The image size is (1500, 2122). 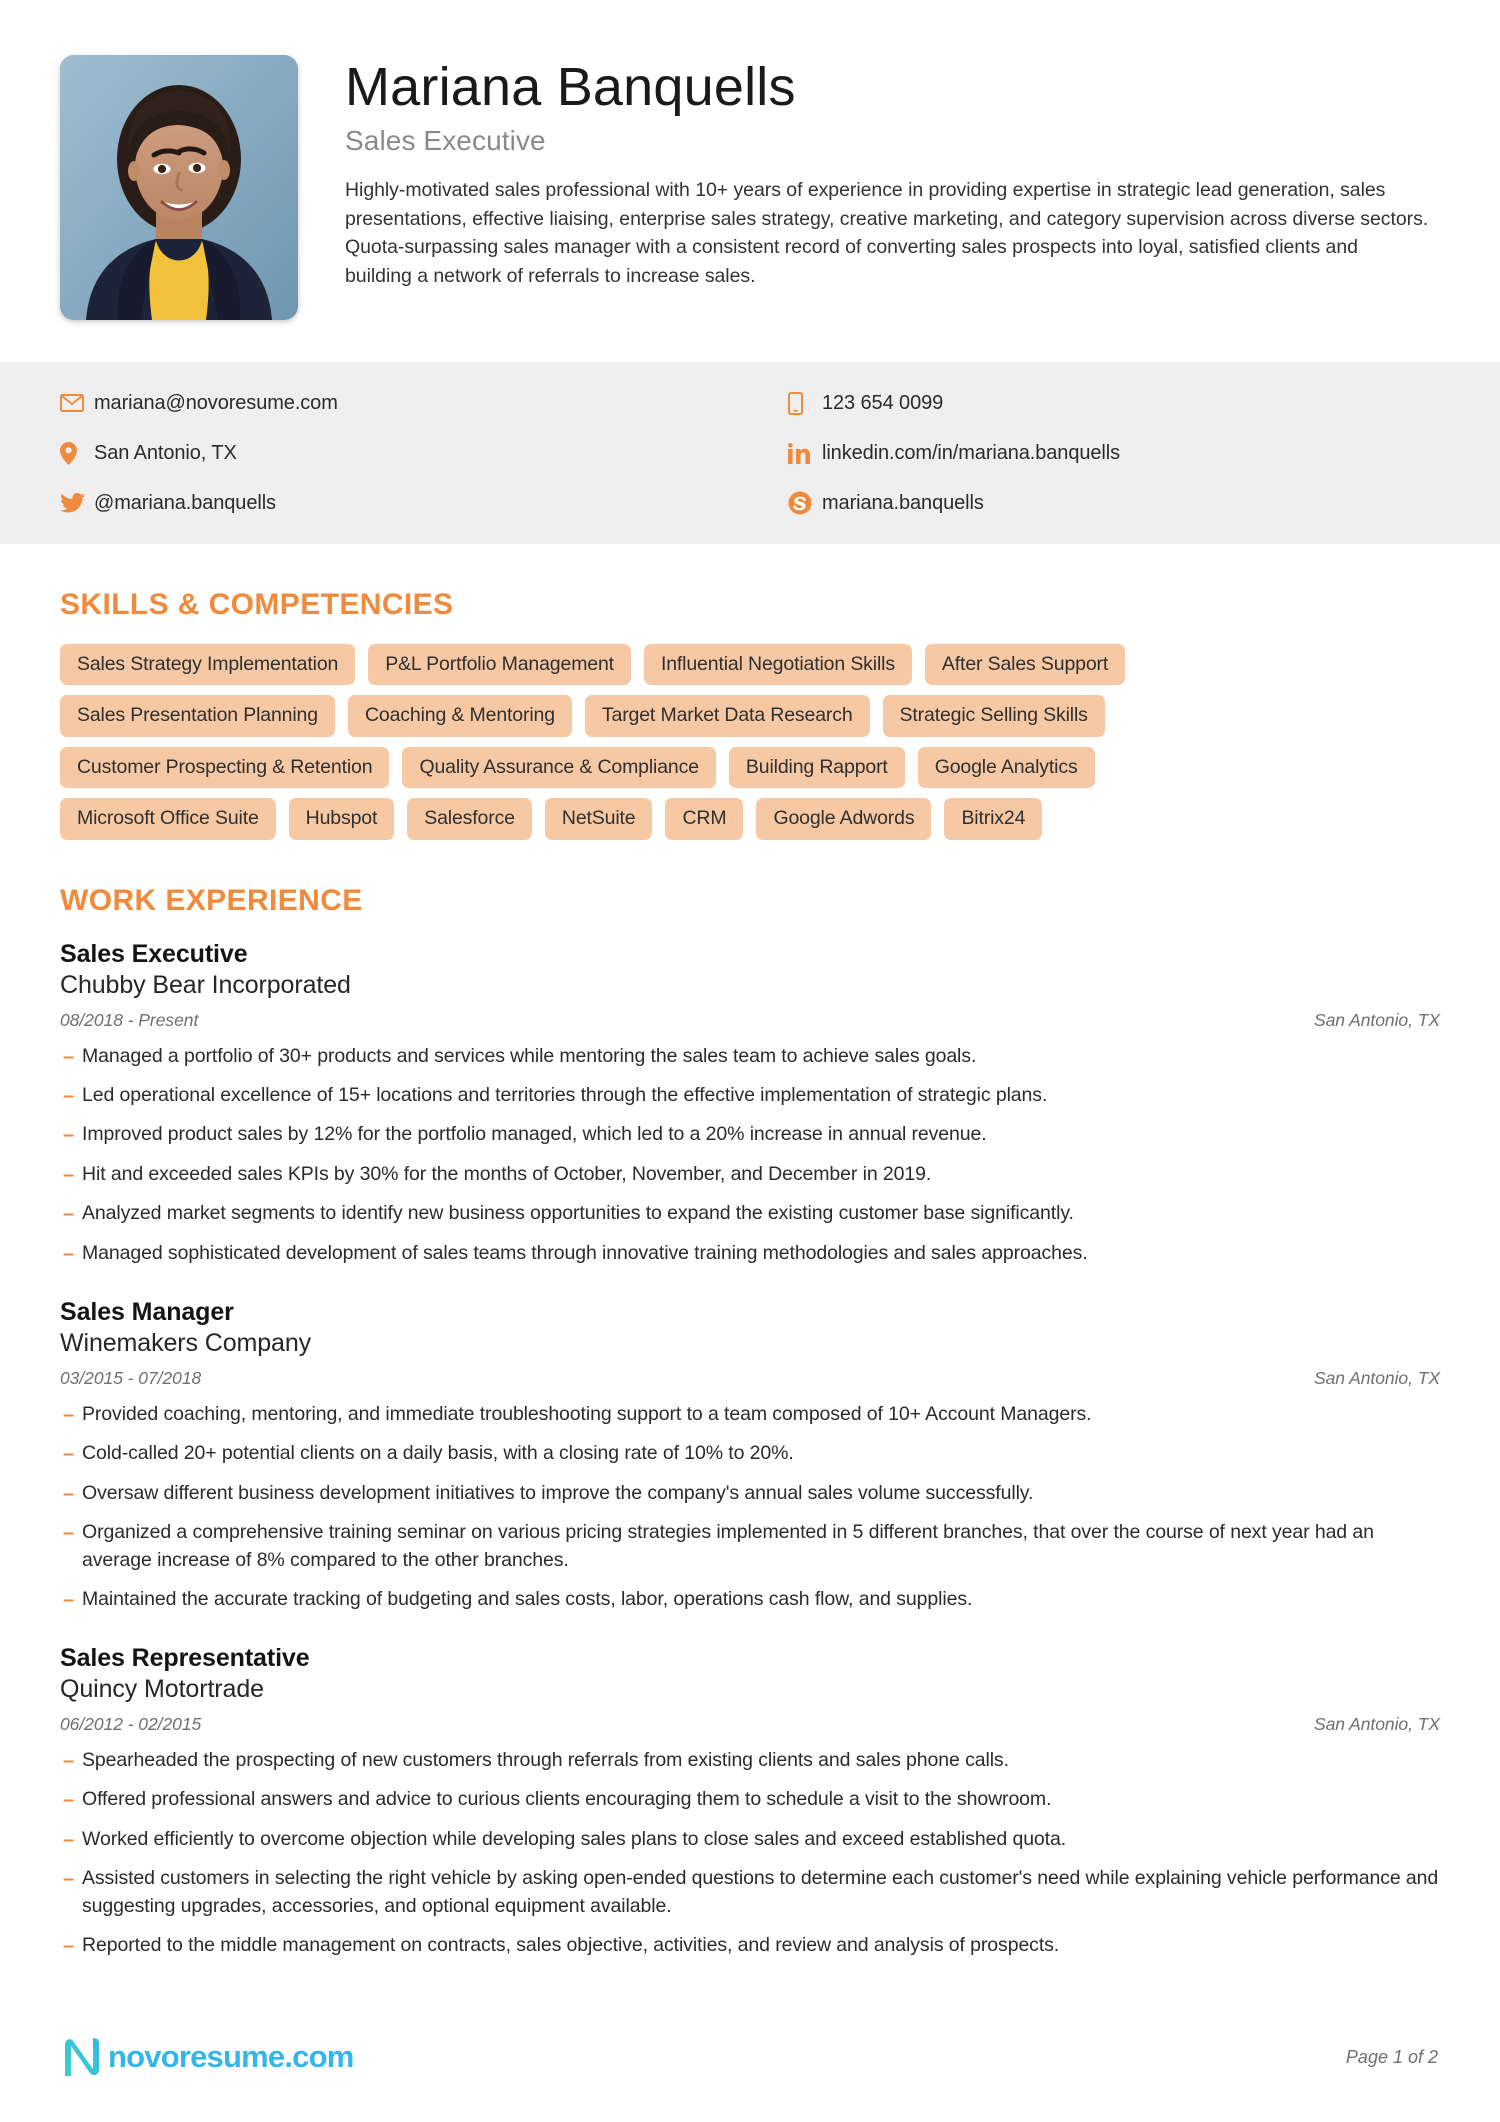 What do you see at coordinates (420, 503) in the screenshot?
I see `contact-item-twitter: @mariana.banquells` at bounding box center [420, 503].